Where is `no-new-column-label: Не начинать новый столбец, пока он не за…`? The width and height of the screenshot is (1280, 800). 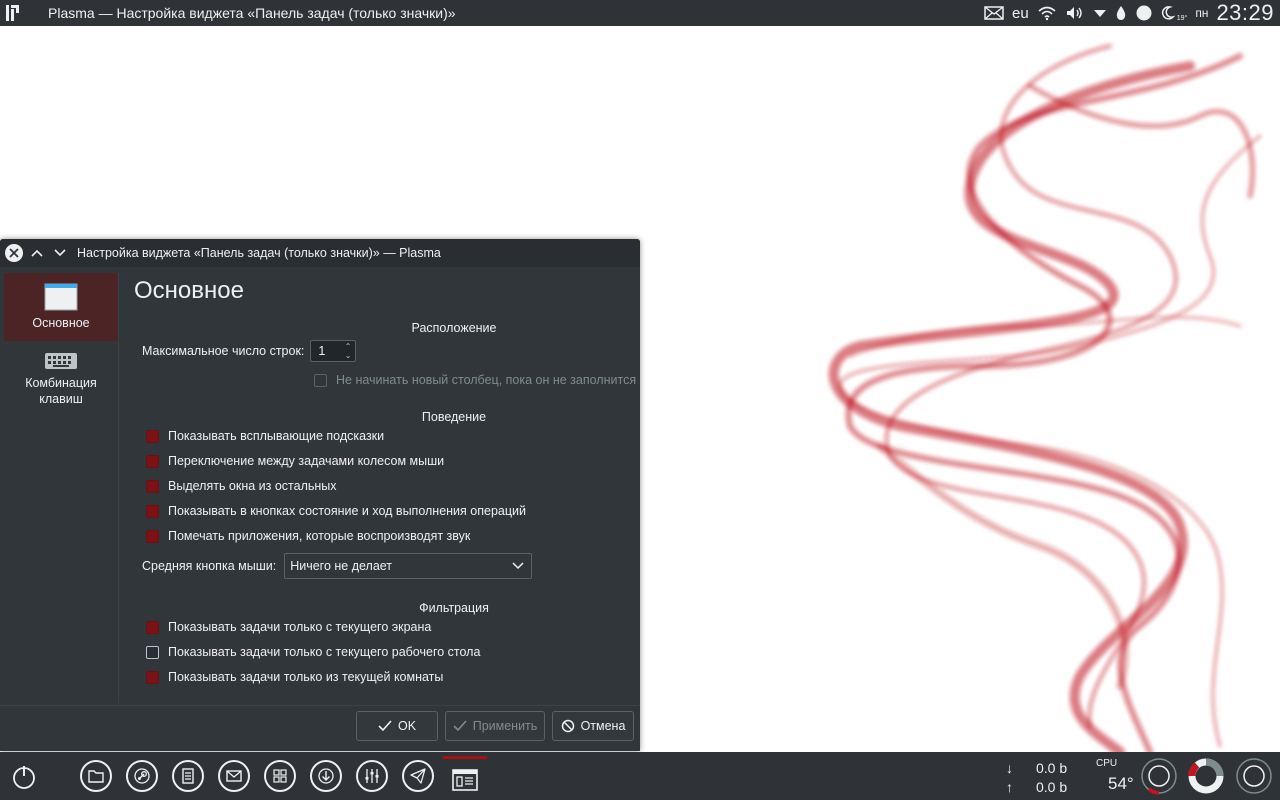 no-new-column-label: Не начинать новый столбец, пока он не за… is located at coordinates (486, 380).